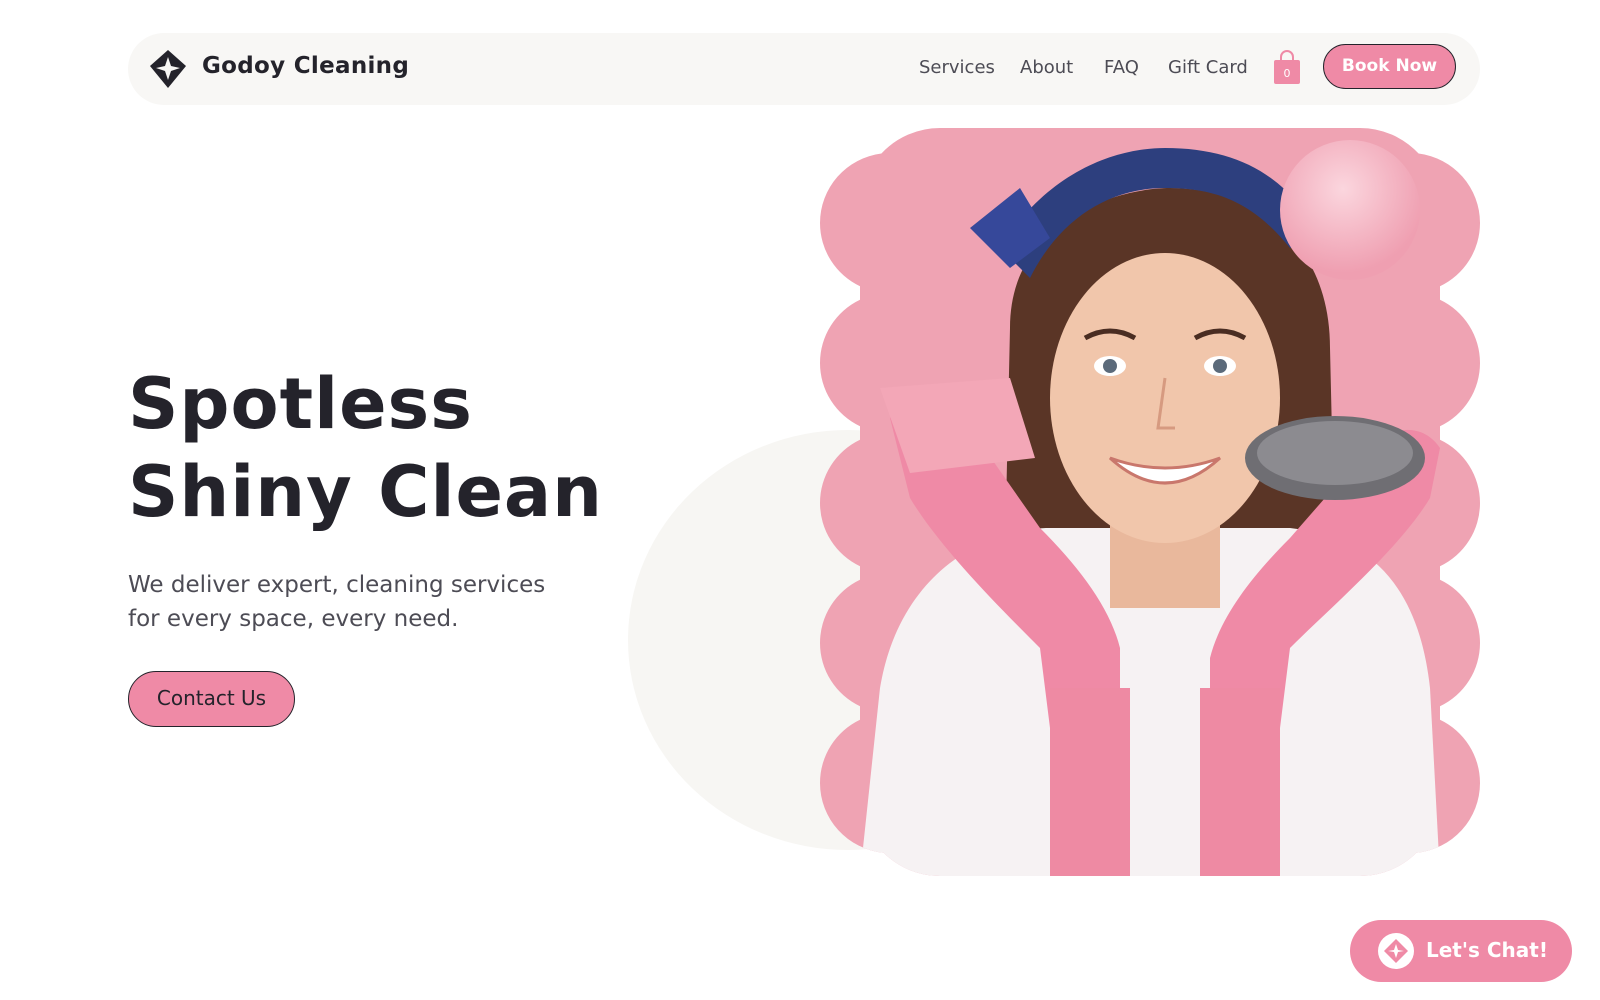 The height and width of the screenshot is (1000, 1600). I want to click on hero-title: Spotless Shiny Clean, so click(365, 448).